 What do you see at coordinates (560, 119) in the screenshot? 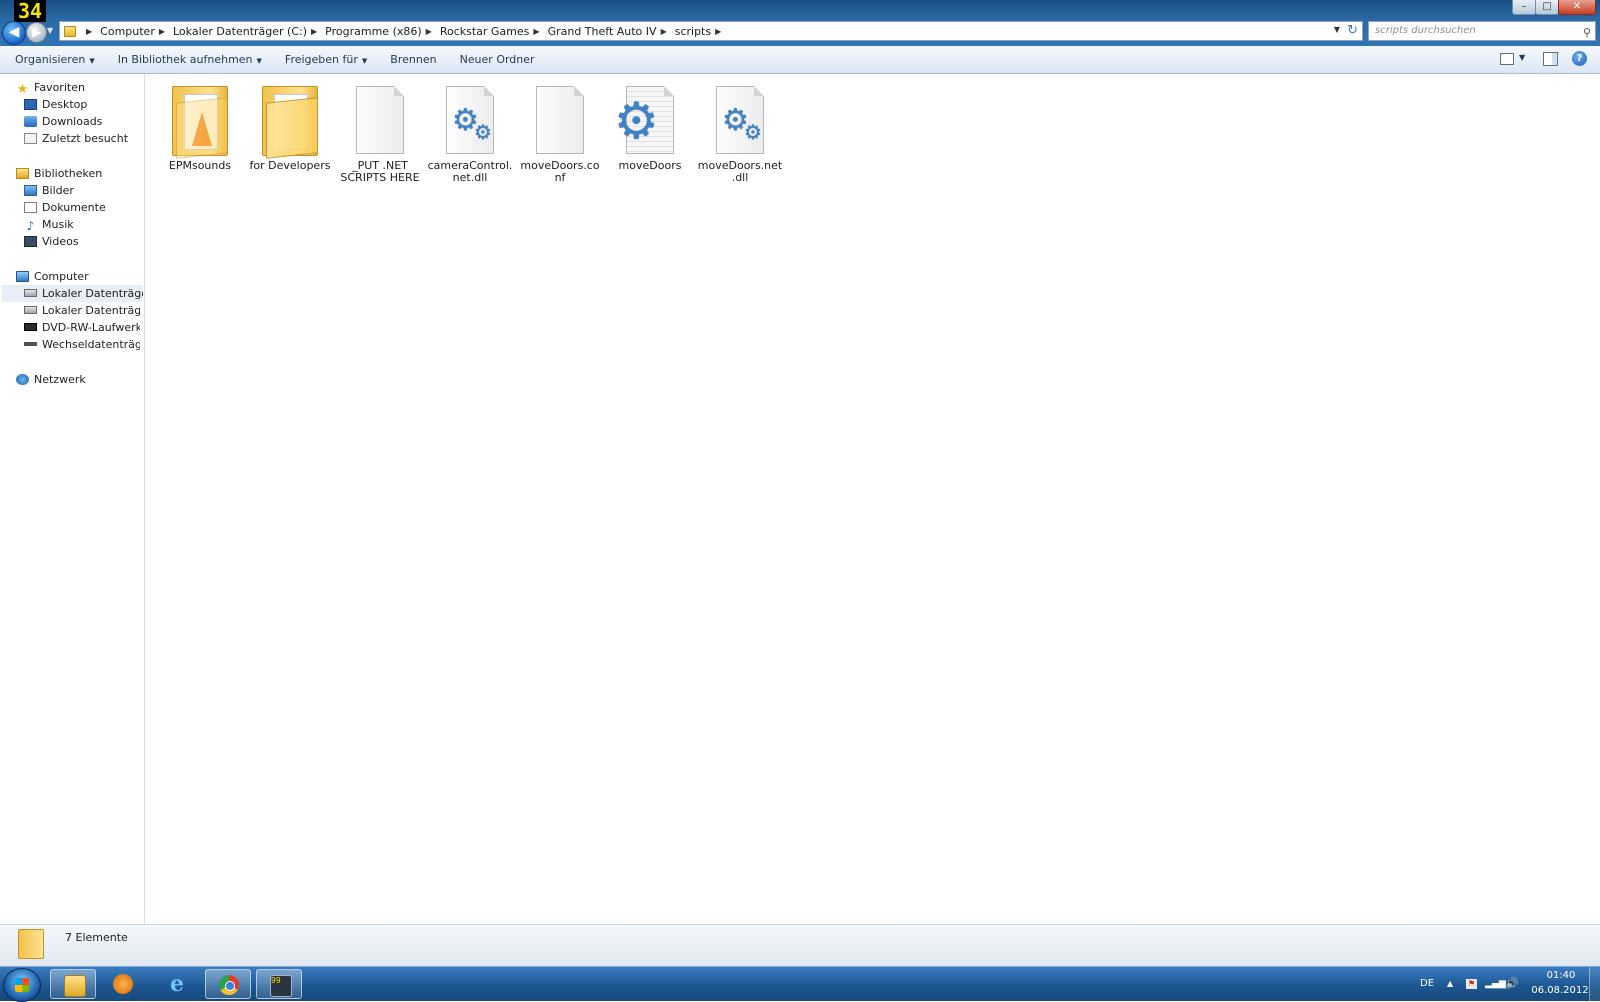
I see `blank-file-icon` at bounding box center [560, 119].